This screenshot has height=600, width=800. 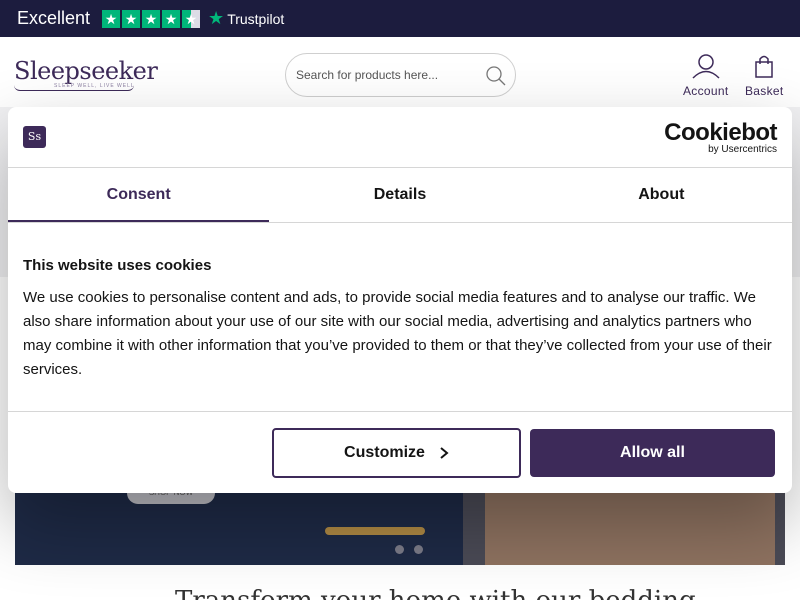 What do you see at coordinates (706, 66) in the screenshot?
I see `user-icon` at bounding box center [706, 66].